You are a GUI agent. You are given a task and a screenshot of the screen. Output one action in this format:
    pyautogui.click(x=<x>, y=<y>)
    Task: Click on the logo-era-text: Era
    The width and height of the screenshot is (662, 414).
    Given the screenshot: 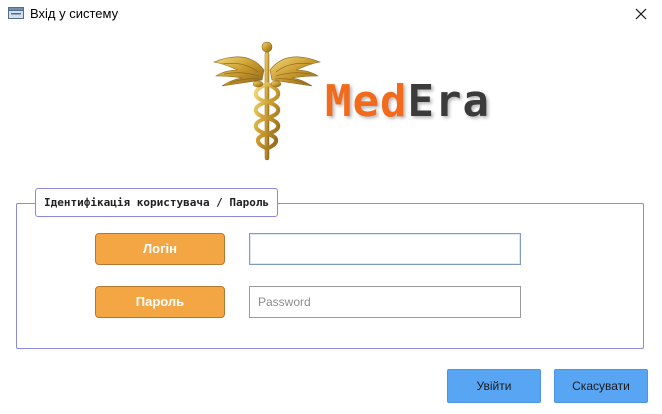 What is the action you would take?
    pyautogui.click(x=448, y=101)
    